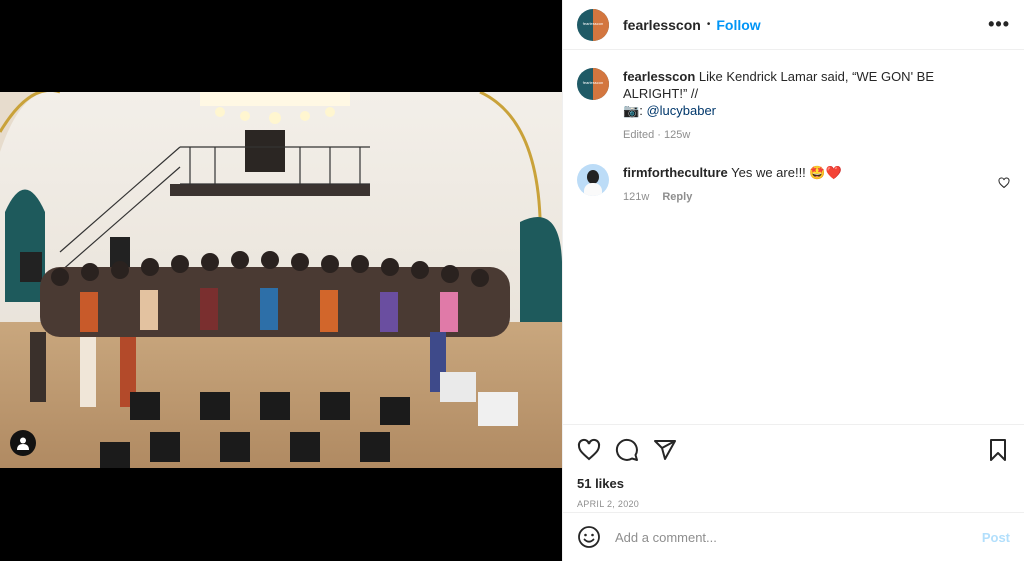  I want to click on reply-button: Reply, so click(677, 197).